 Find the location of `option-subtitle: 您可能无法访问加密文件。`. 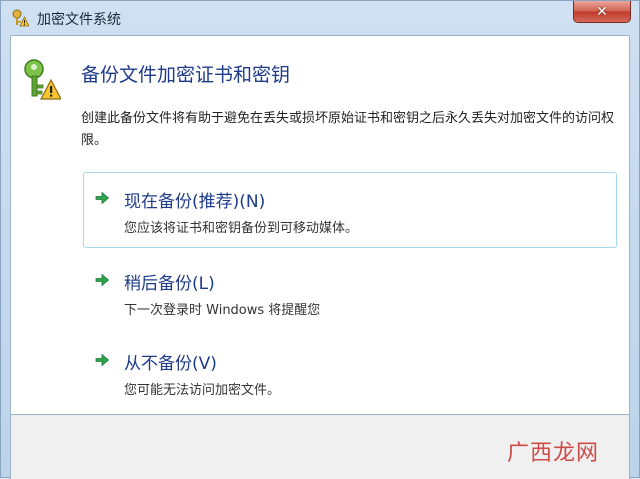

option-subtitle: 您可能无法访问加密文件。 is located at coordinates (202, 390).